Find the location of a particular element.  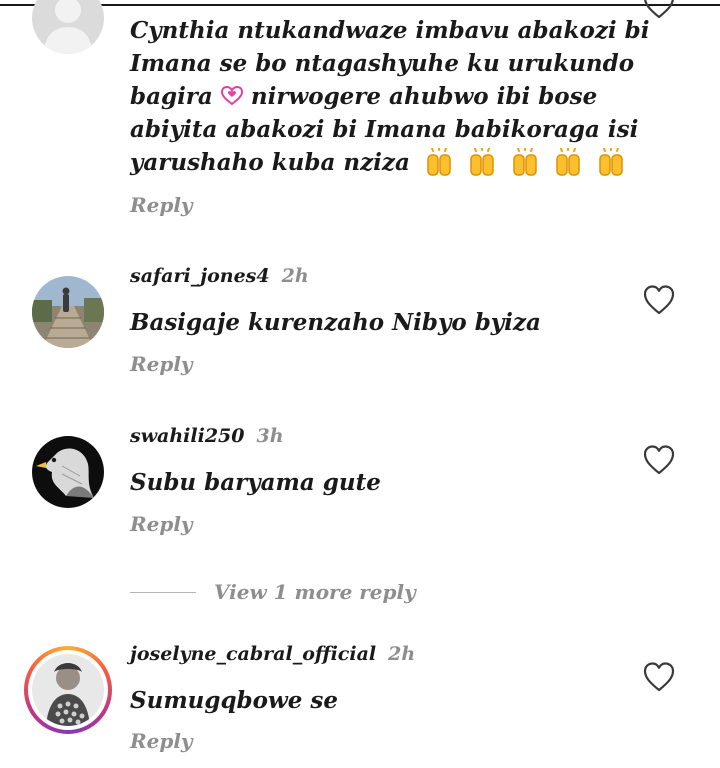

comment-text: Subu baryama gute is located at coordinates (255, 482).